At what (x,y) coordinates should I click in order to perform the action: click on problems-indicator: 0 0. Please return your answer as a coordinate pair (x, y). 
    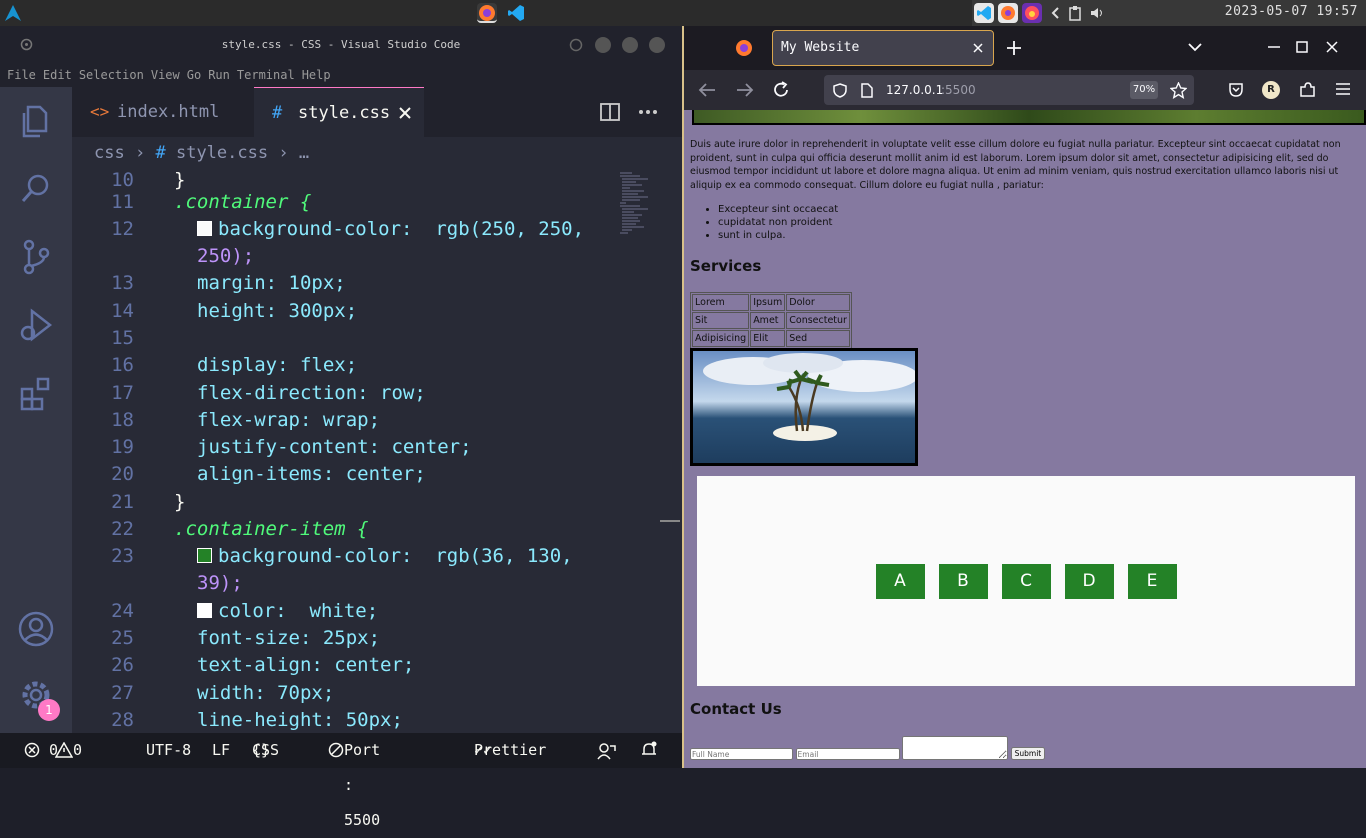
    Looking at the image, I should click on (53, 750).